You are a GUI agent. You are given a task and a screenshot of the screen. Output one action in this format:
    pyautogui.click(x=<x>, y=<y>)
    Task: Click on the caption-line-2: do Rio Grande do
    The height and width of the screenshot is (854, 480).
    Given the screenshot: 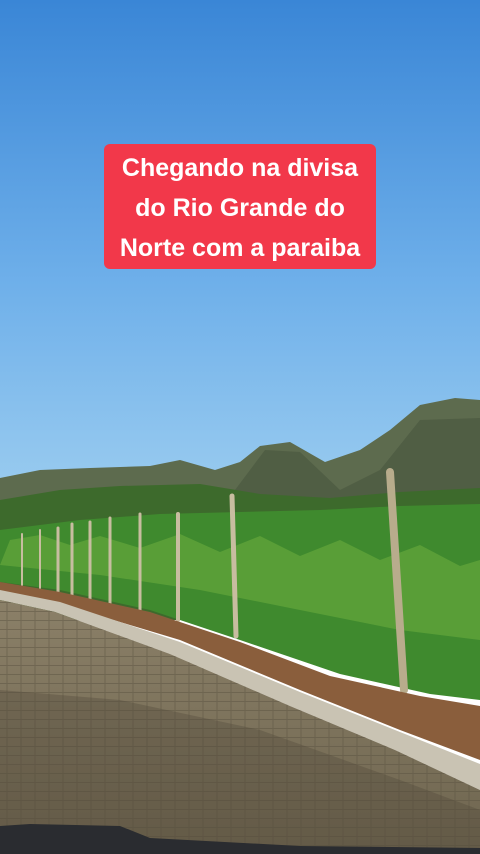 What is the action you would take?
    pyautogui.click(x=240, y=208)
    